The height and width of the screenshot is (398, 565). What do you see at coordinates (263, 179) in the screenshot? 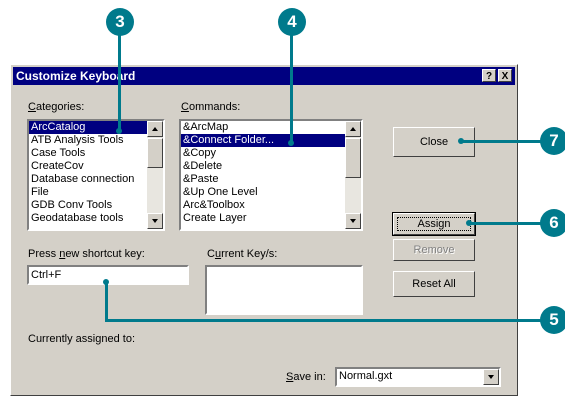
I see `command-item: &Paste` at bounding box center [263, 179].